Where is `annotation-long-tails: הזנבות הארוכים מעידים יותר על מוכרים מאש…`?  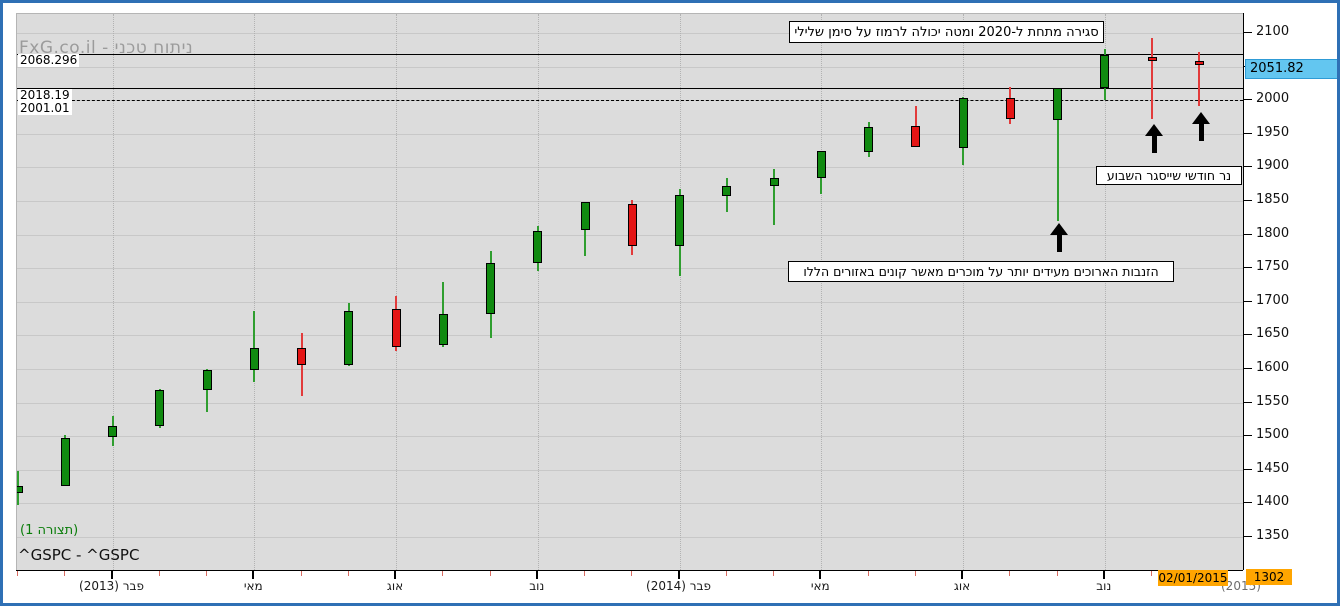 annotation-long-tails: הזנבות הארוכים מעידים יותר על מוכרים מאש… is located at coordinates (981, 271).